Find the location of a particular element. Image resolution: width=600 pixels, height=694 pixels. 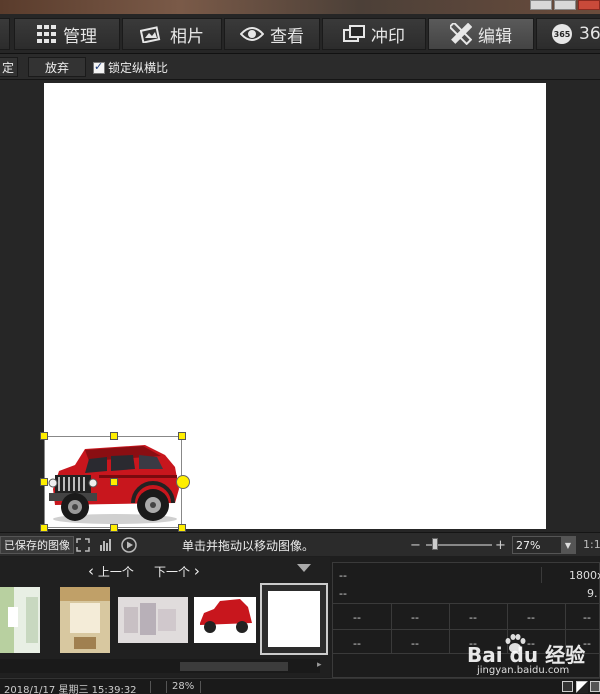

saved-image-button: 已保存的图像 is located at coordinates (37, 545).